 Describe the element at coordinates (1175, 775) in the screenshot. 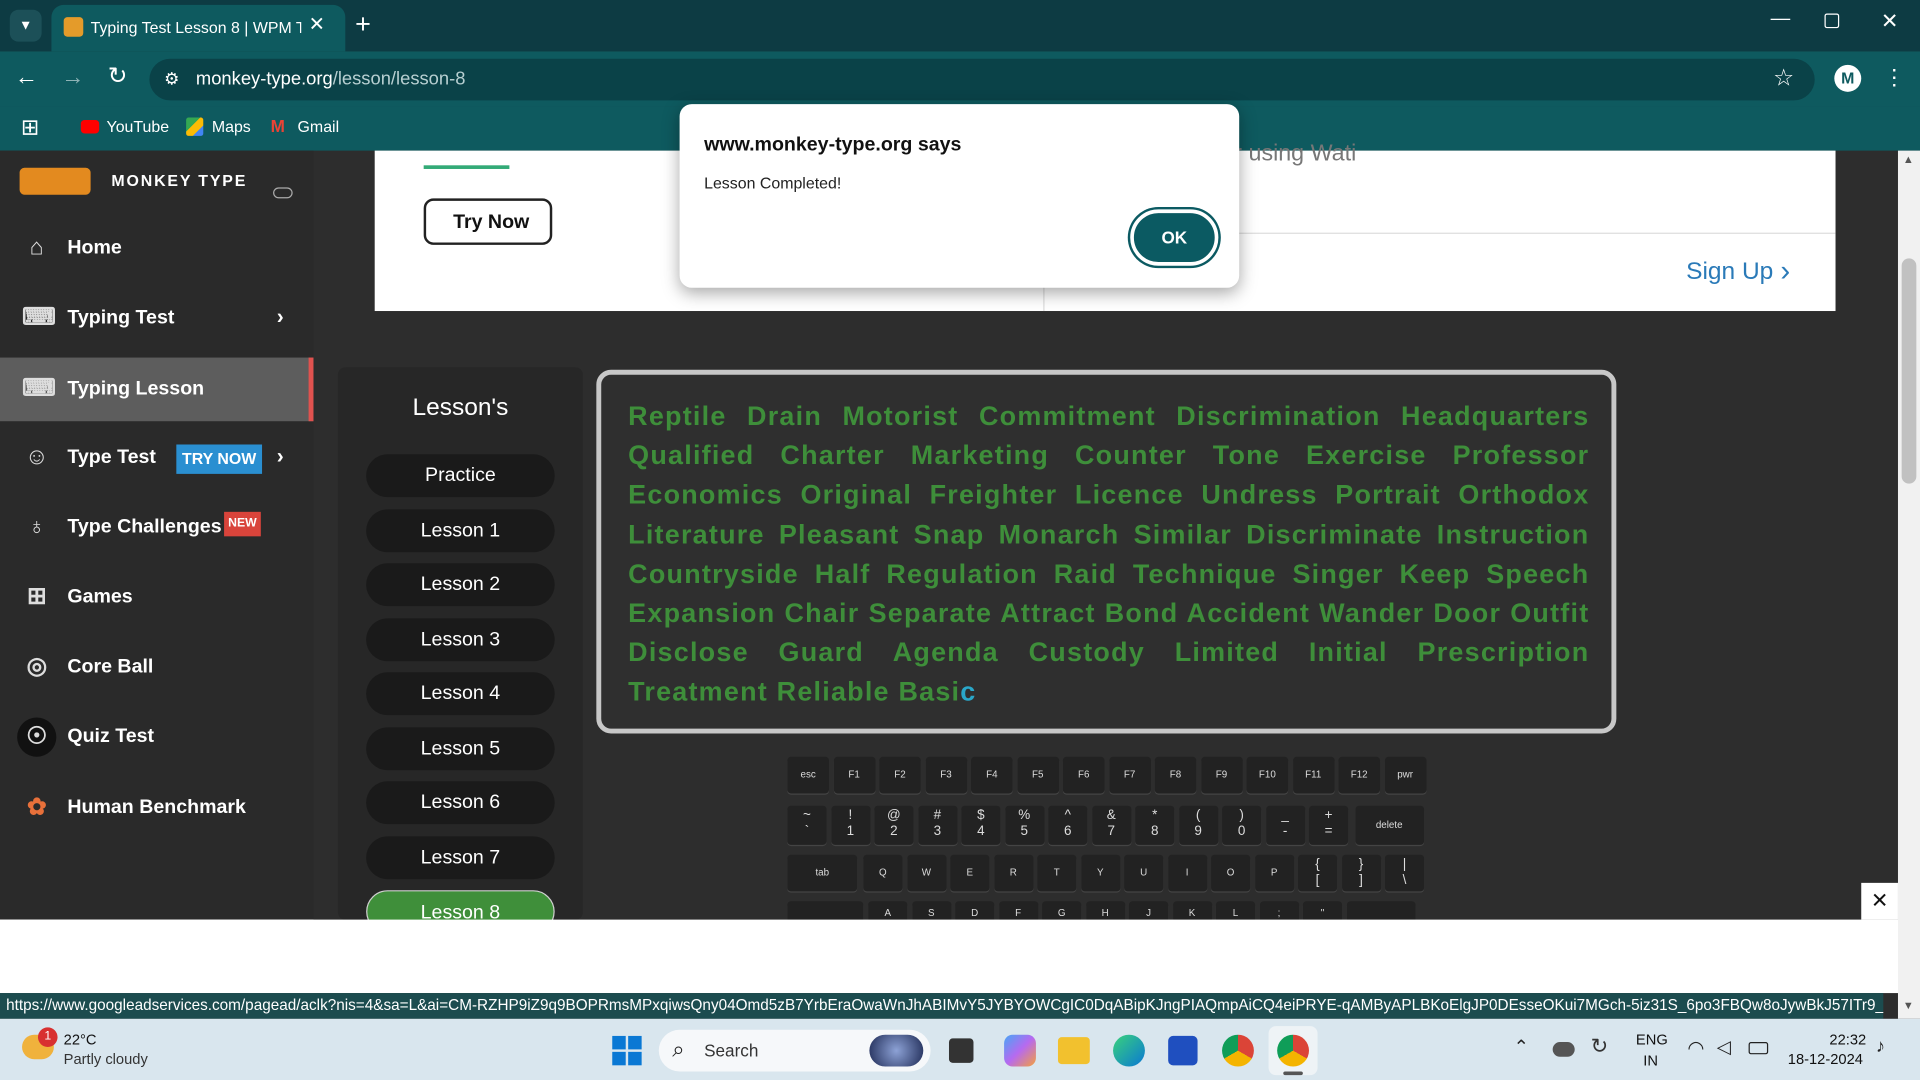

I see `key-f8: F8` at that location.